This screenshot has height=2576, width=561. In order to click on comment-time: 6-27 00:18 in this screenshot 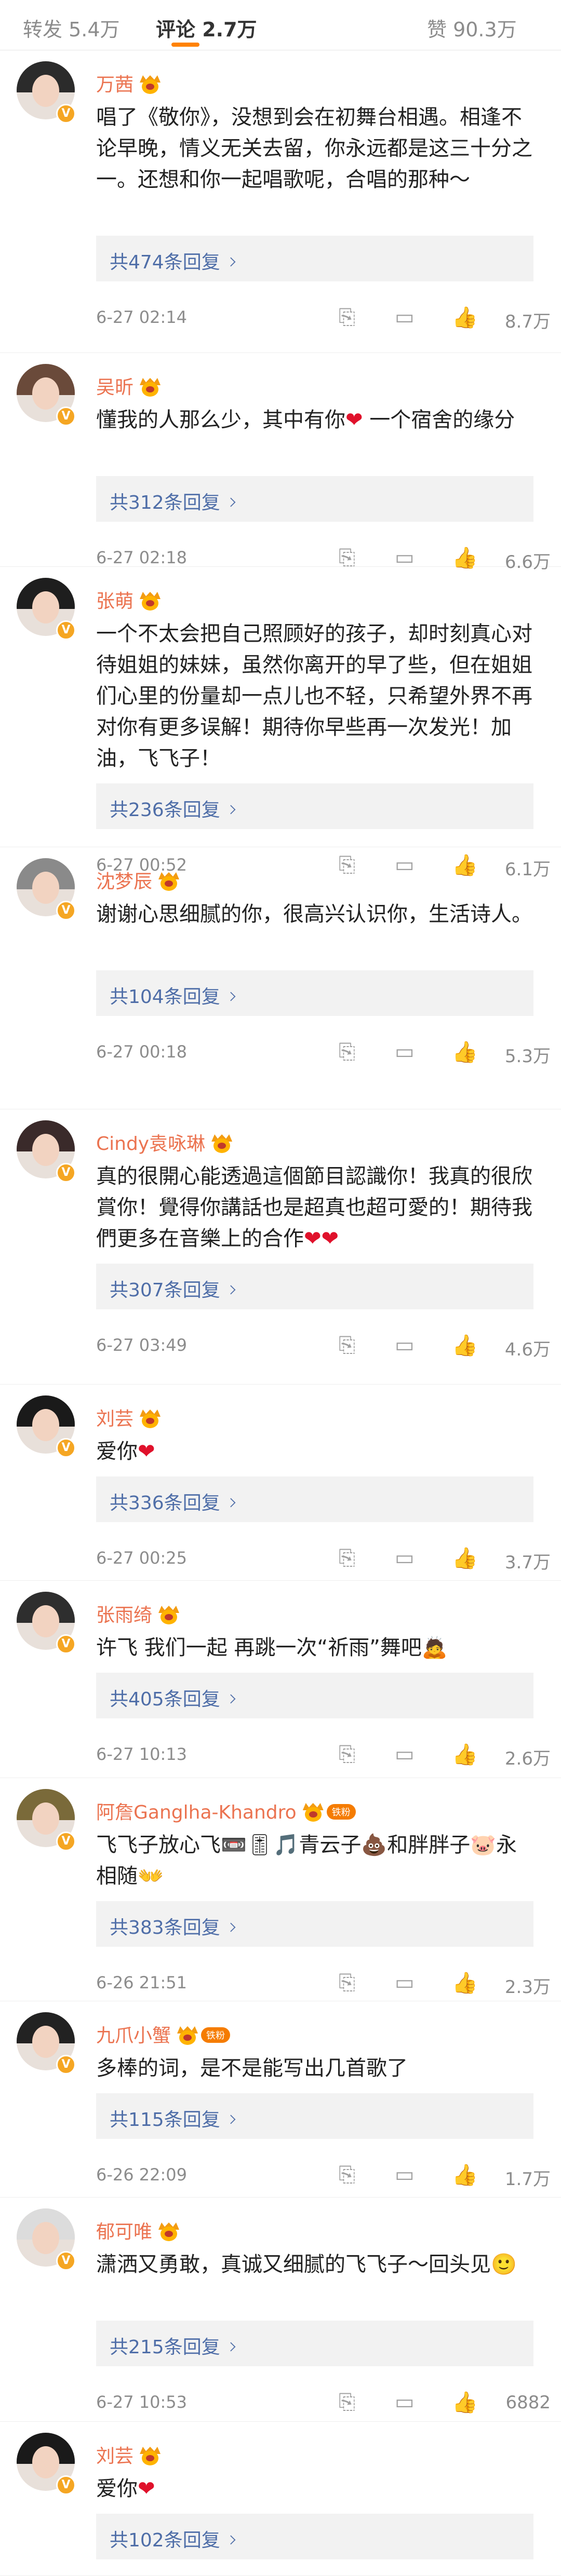, I will do `click(142, 1052)`.